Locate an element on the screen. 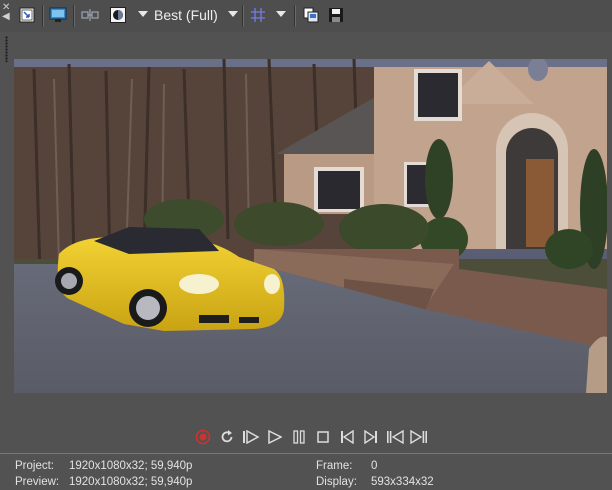 The image size is (612, 490). play-button is located at coordinates (275, 437).